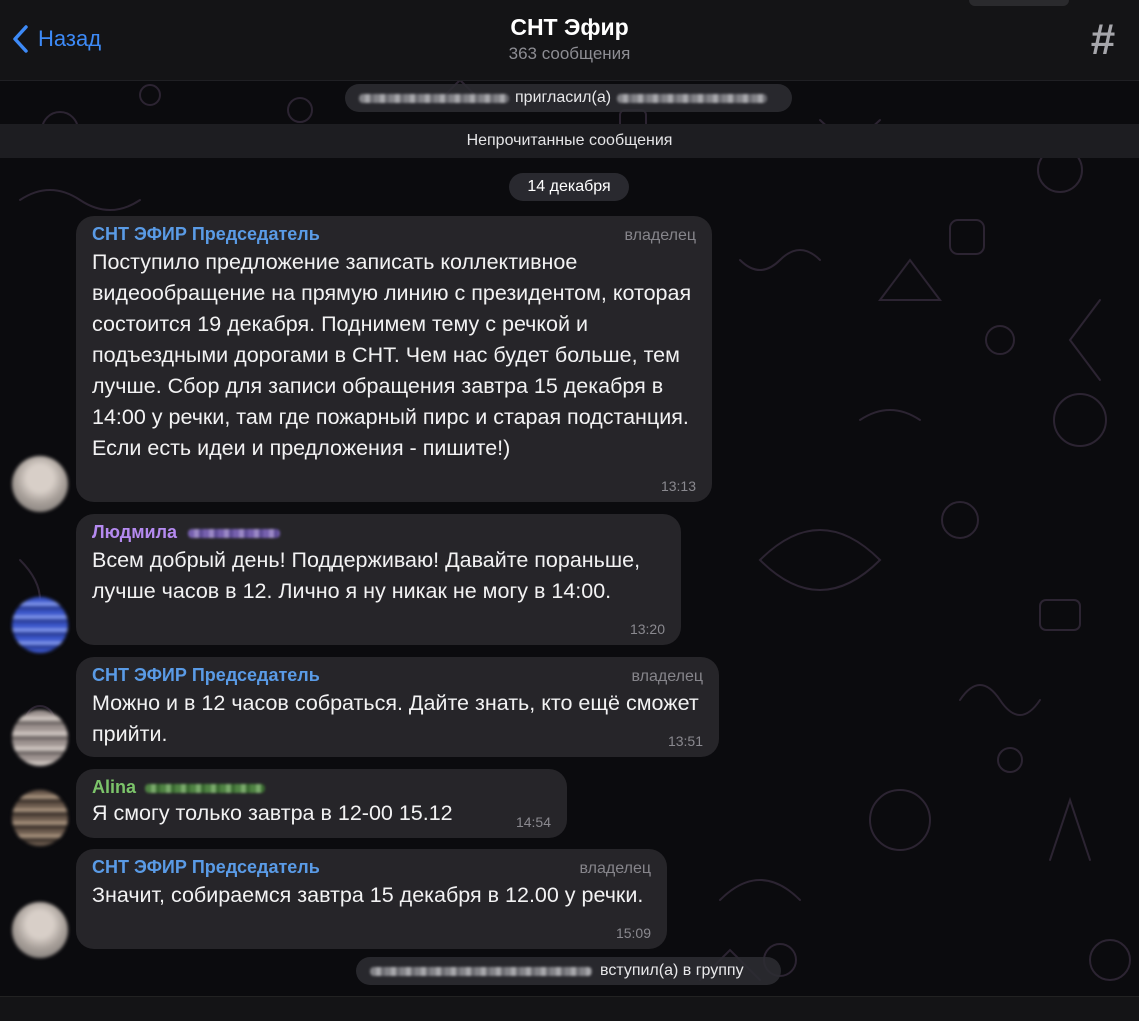 The image size is (1139, 1021). I want to click on service-message-invited: пригласил(а), so click(568, 98).